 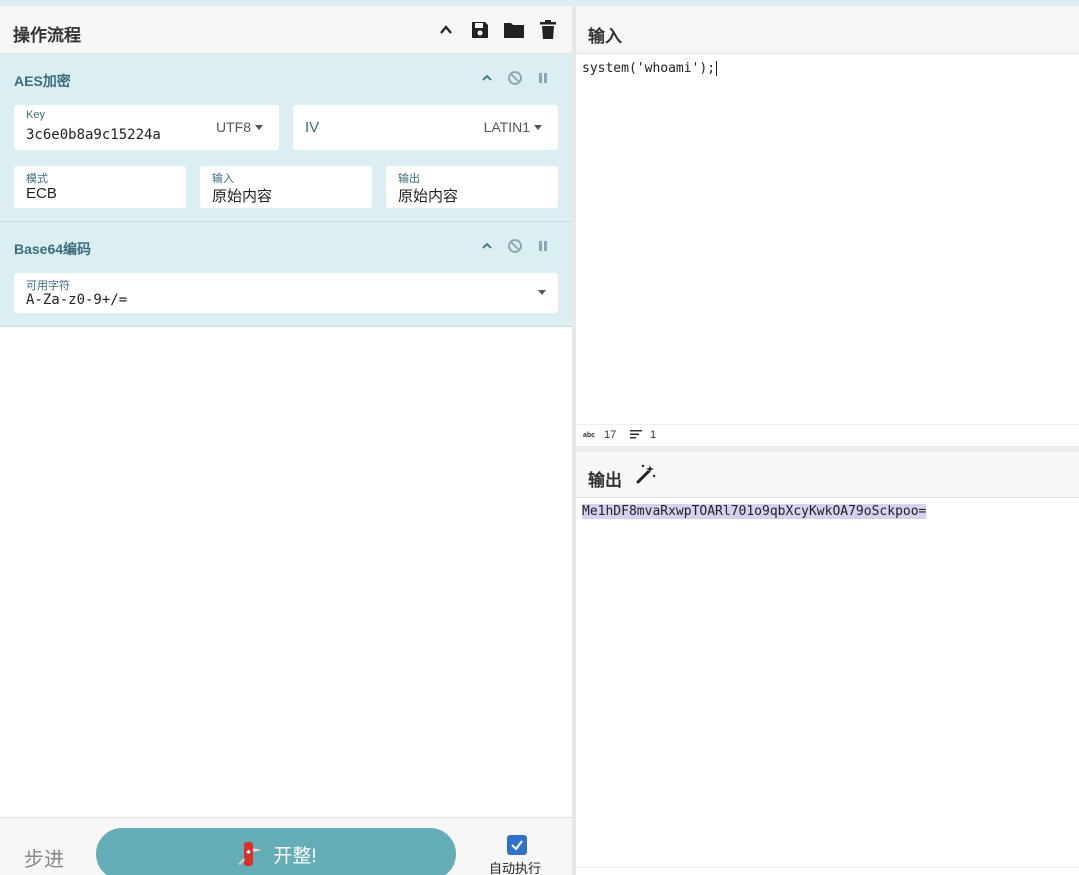 I want to click on key-encoding-dropdown: UTF8, so click(x=239, y=127).